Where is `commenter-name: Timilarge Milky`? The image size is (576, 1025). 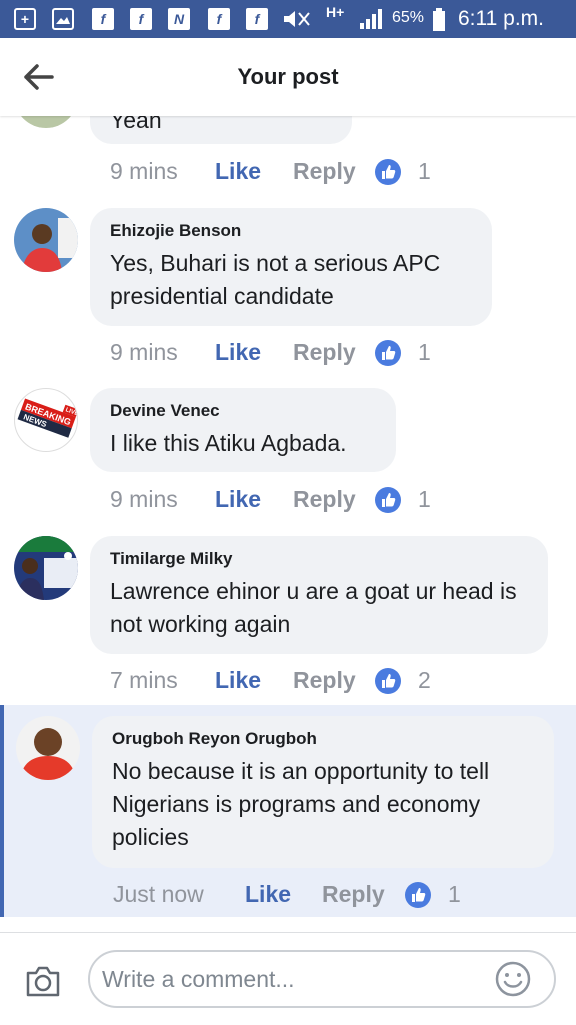 commenter-name: Timilarge Milky is located at coordinates (319, 559).